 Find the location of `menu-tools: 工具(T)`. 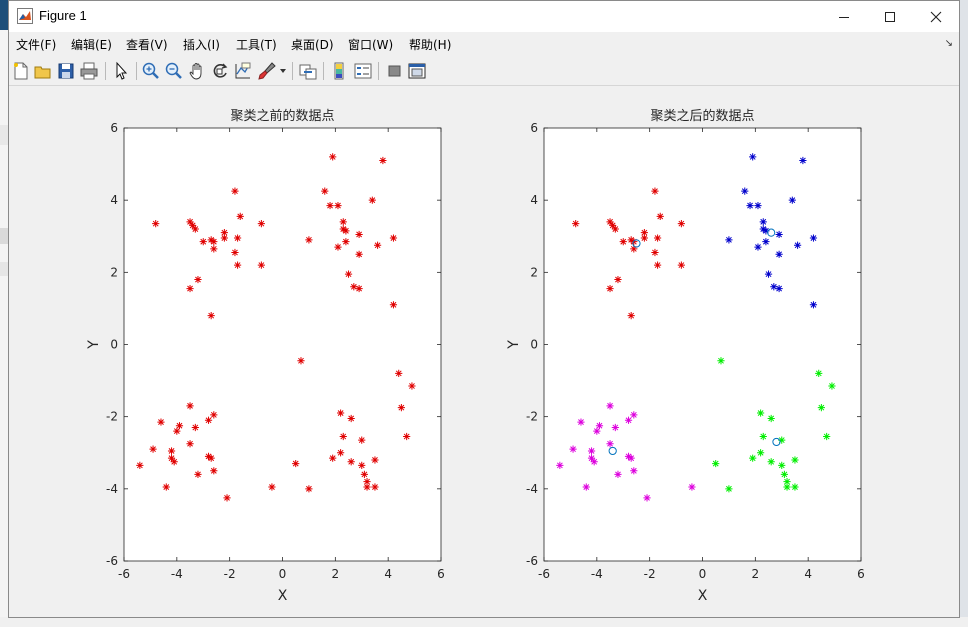

menu-tools: 工具(T) is located at coordinates (256, 44).